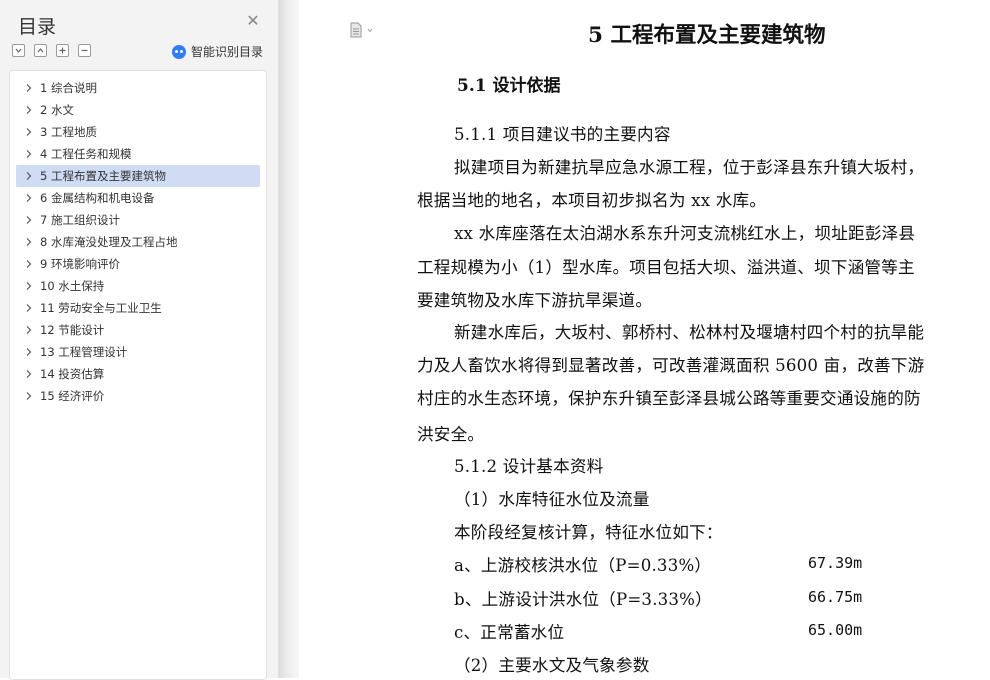 The width and height of the screenshot is (990, 680). I want to click on collapse-all-icon, so click(40, 50).